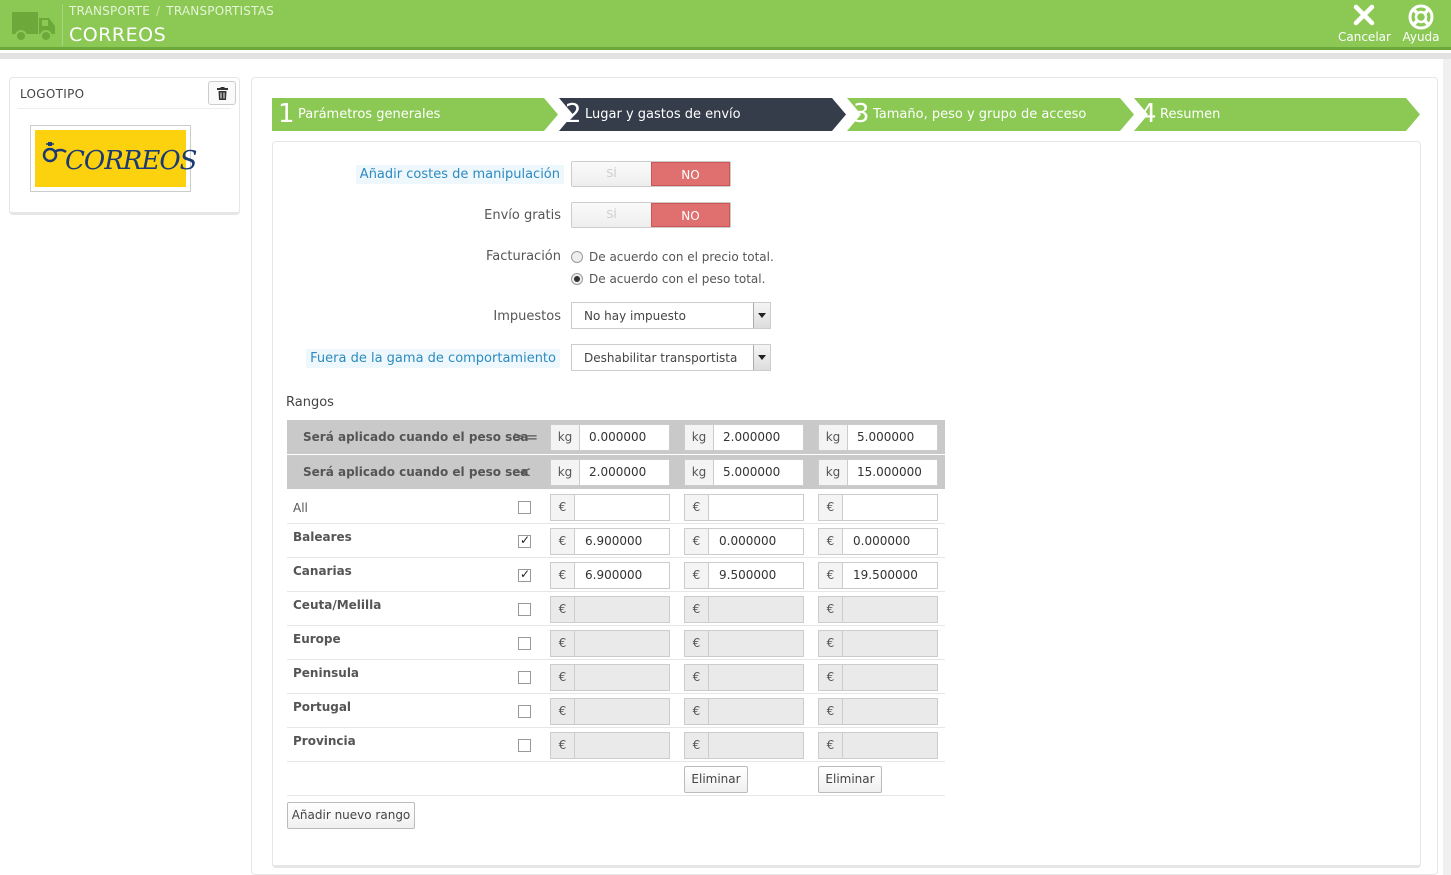 Image resolution: width=1451 pixels, height=875 pixels. I want to click on radio-weight, so click(577, 279).